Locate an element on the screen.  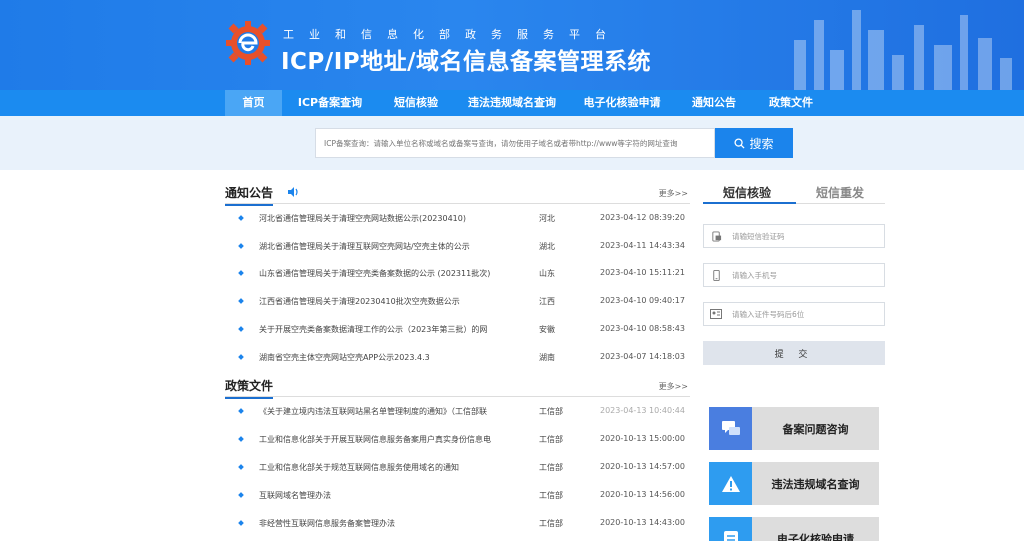
warning-icon is located at coordinates (730, 483).